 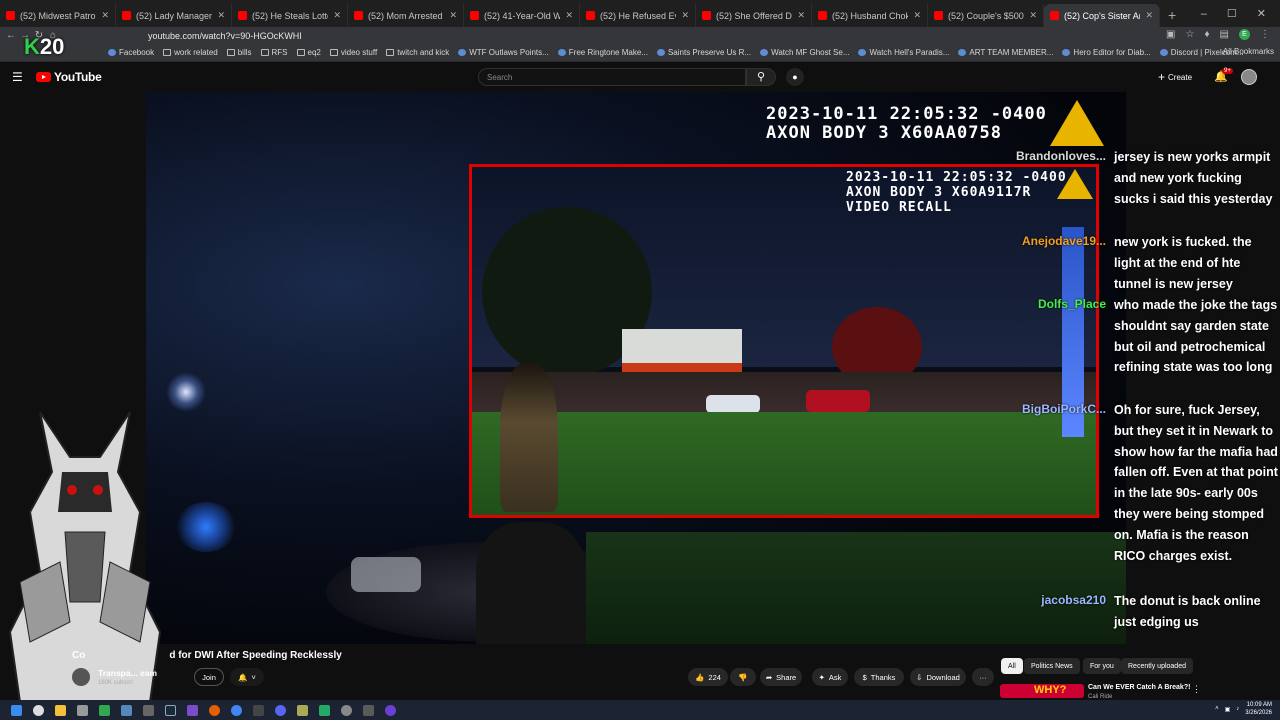 What do you see at coordinates (1244, 34) in the screenshot?
I see `profile-avatar: E` at bounding box center [1244, 34].